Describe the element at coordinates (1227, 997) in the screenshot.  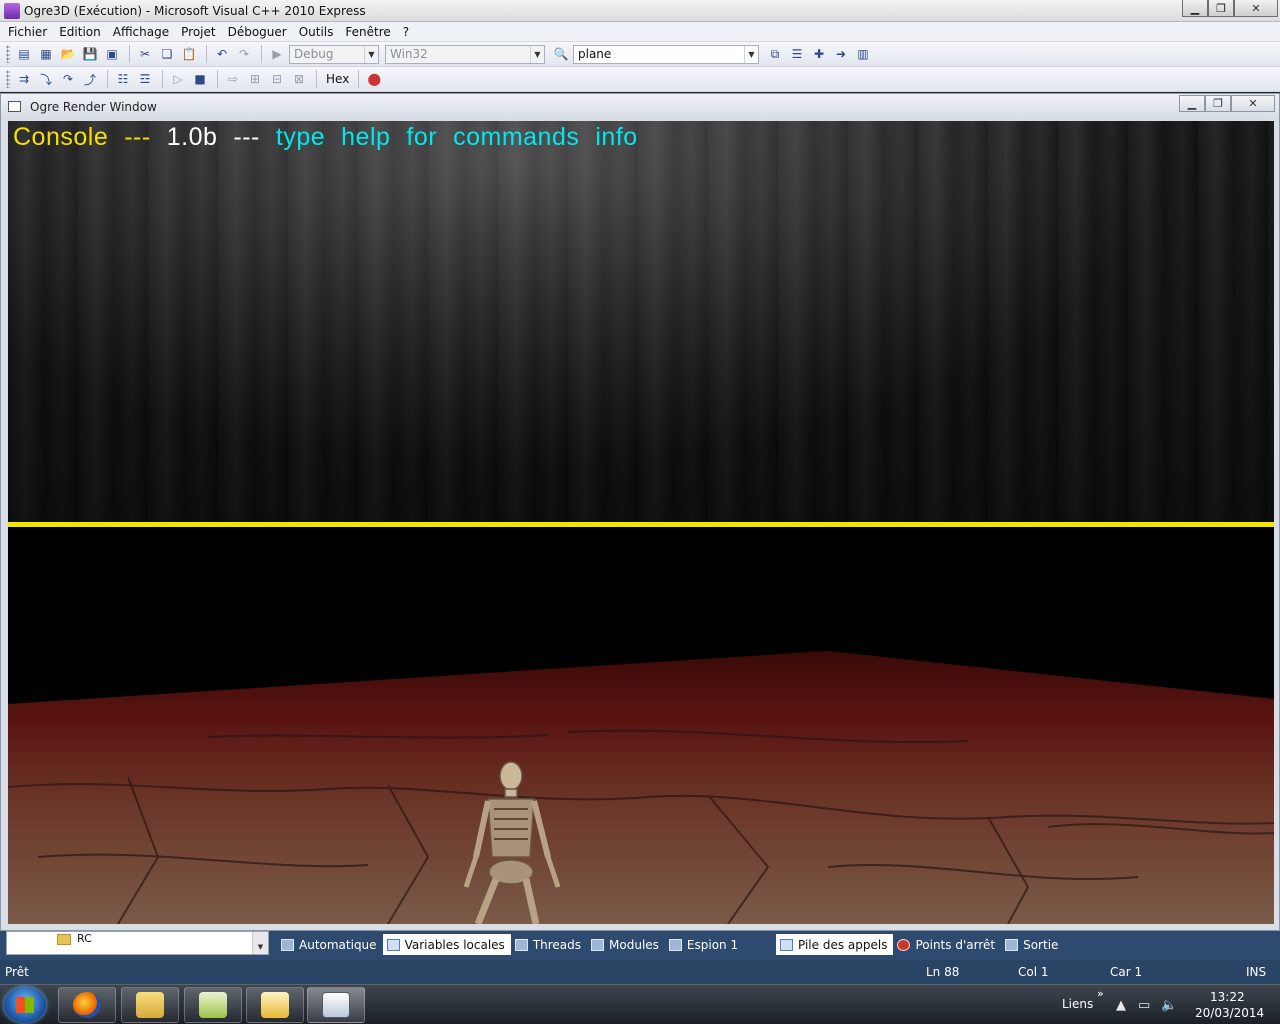
I see `clock-time: 13:22` at that location.